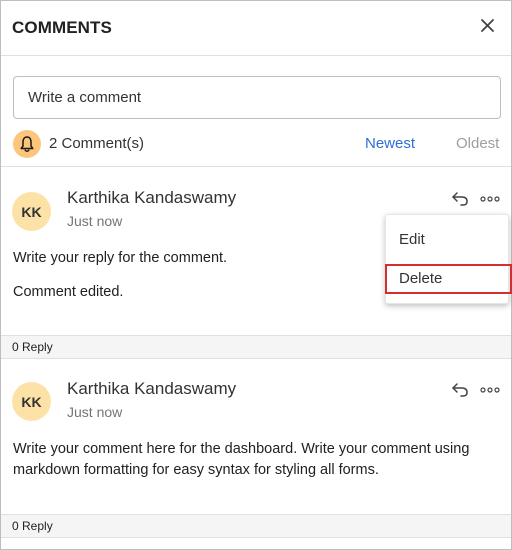 The width and height of the screenshot is (512, 550). I want to click on comment-input-box, so click(257, 97).